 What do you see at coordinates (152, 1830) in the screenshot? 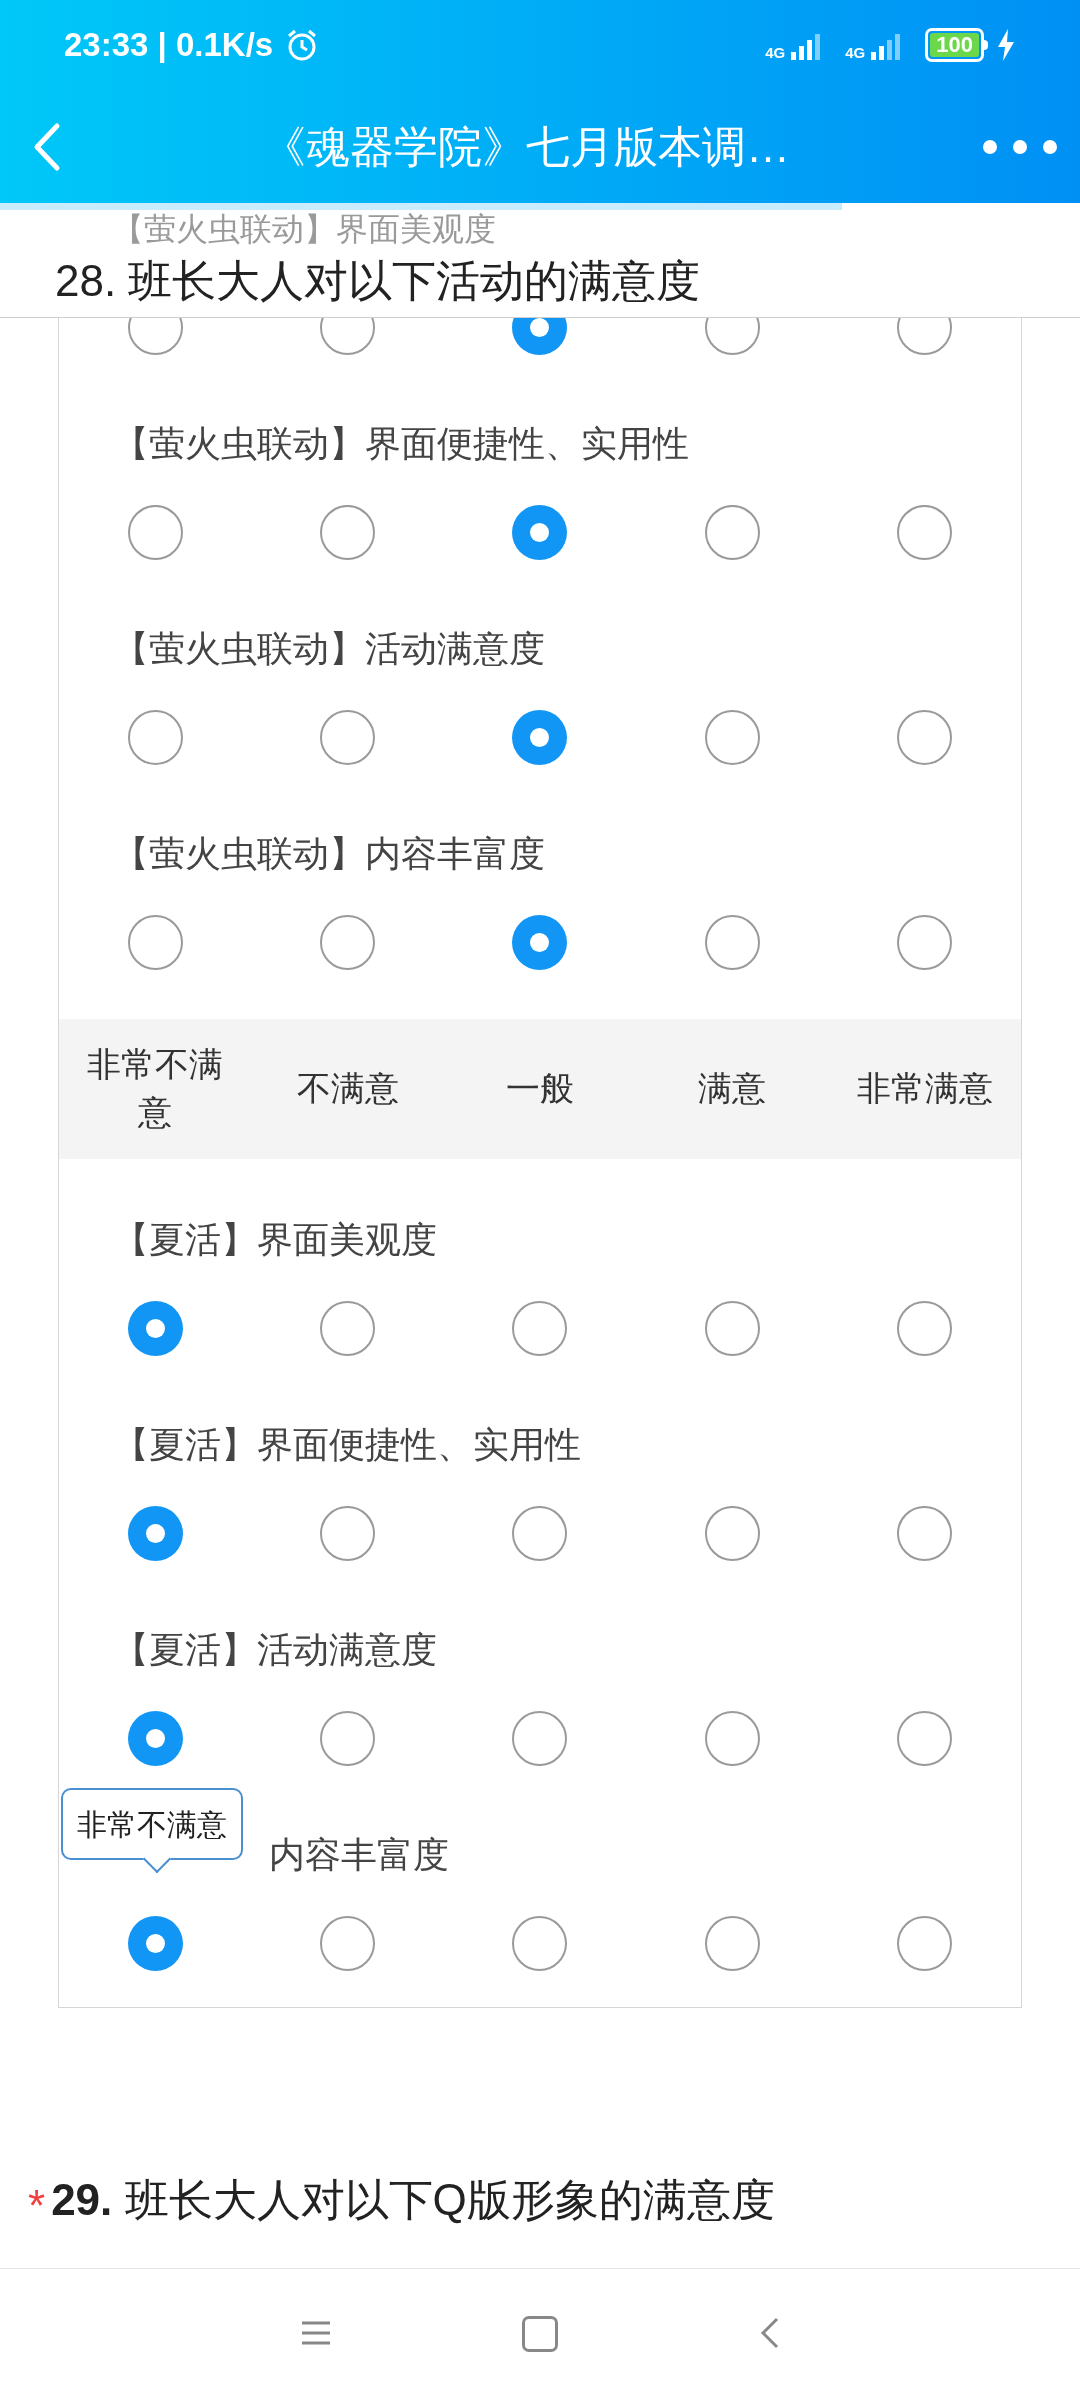
I see `tooltip: 非常不满意` at bounding box center [152, 1830].